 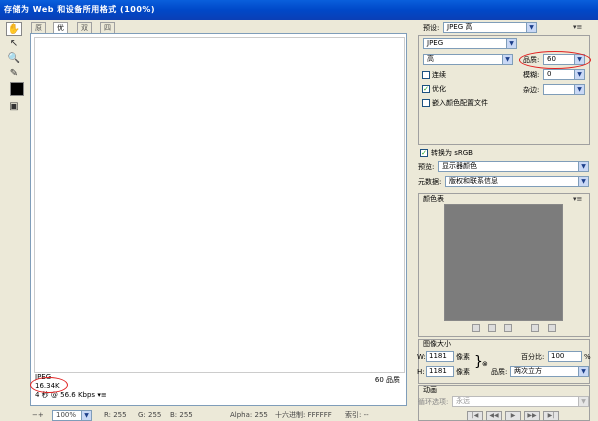 What do you see at coordinates (440, 356) in the screenshot?
I see `width-input: 1181` at bounding box center [440, 356].